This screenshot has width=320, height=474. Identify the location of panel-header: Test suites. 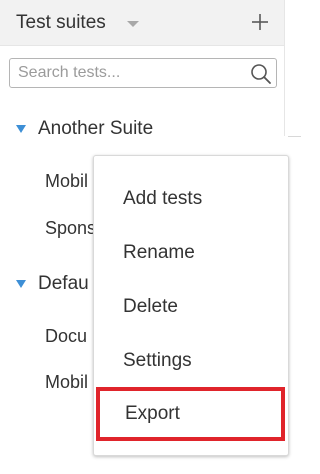
(142, 23).